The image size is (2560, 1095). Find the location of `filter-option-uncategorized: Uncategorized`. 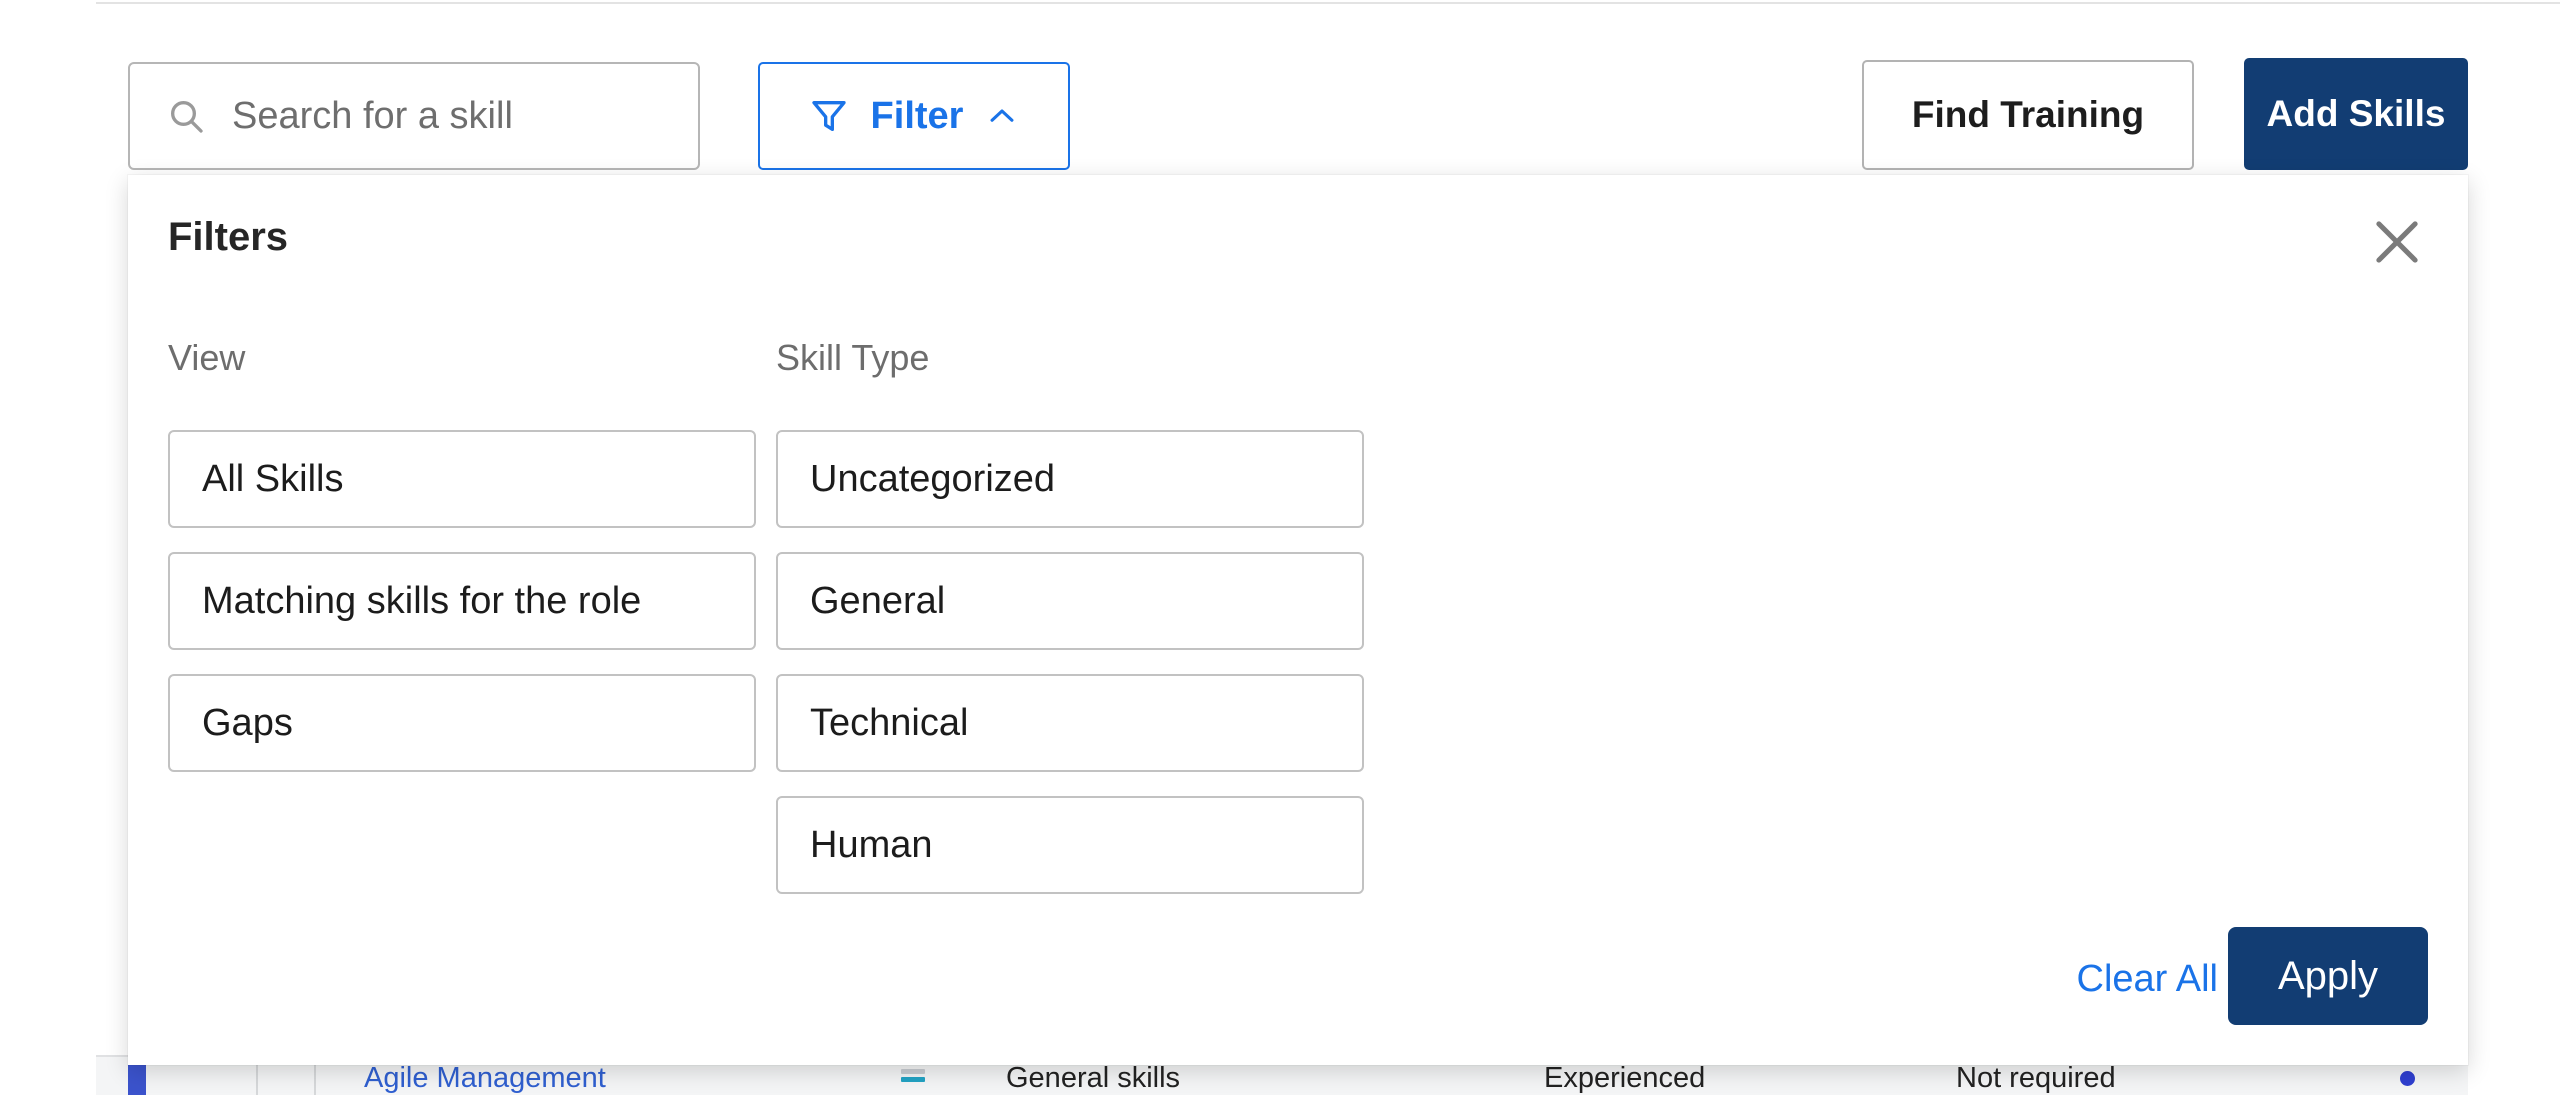

filter-option-uncategorized: Uncategorized is located at coordinates (1070, 479).